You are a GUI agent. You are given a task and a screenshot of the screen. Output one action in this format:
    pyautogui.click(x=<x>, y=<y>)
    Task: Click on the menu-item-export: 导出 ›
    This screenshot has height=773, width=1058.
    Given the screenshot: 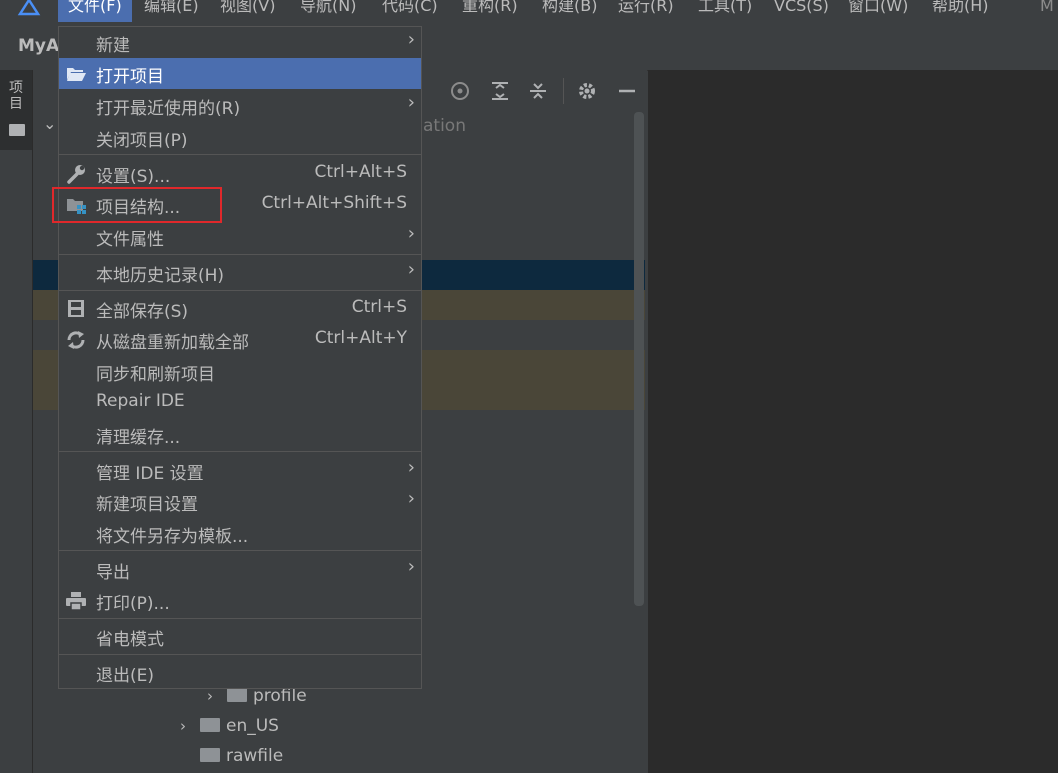 What is the action you would take?
    pyautogui.click(x=240, y=569)
    